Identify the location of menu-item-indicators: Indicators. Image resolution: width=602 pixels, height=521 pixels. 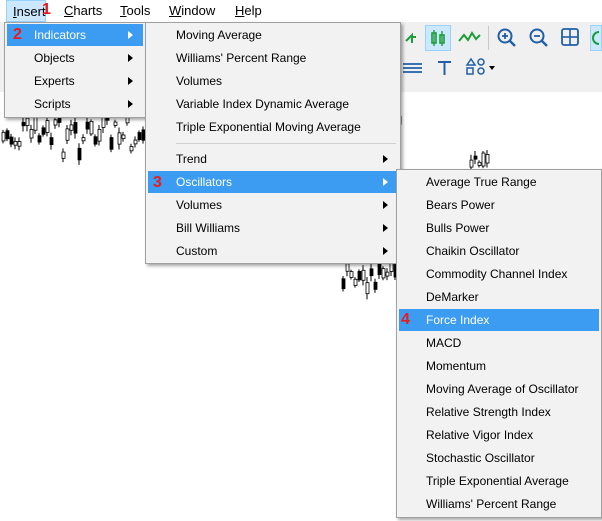
(75, 35).